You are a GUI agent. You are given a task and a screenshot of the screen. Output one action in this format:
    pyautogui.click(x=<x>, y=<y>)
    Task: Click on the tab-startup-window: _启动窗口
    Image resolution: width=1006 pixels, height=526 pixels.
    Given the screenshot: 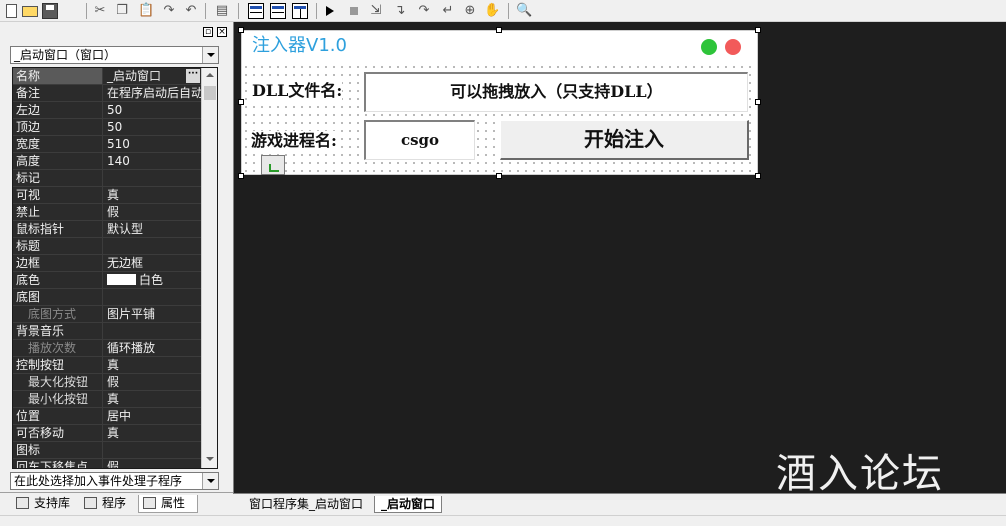 What is the action you would take?
    pyautogui.click(x=408, y=504)
    